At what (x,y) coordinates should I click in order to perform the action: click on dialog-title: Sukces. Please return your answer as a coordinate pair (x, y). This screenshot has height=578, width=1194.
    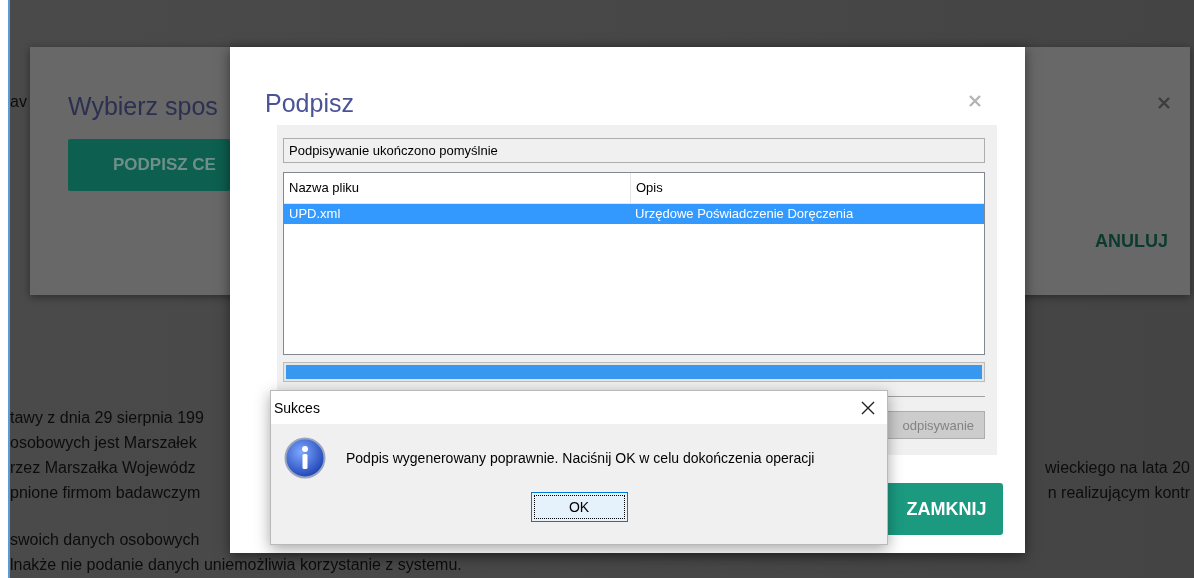
    Looking at the image, I should click on (297, 407).